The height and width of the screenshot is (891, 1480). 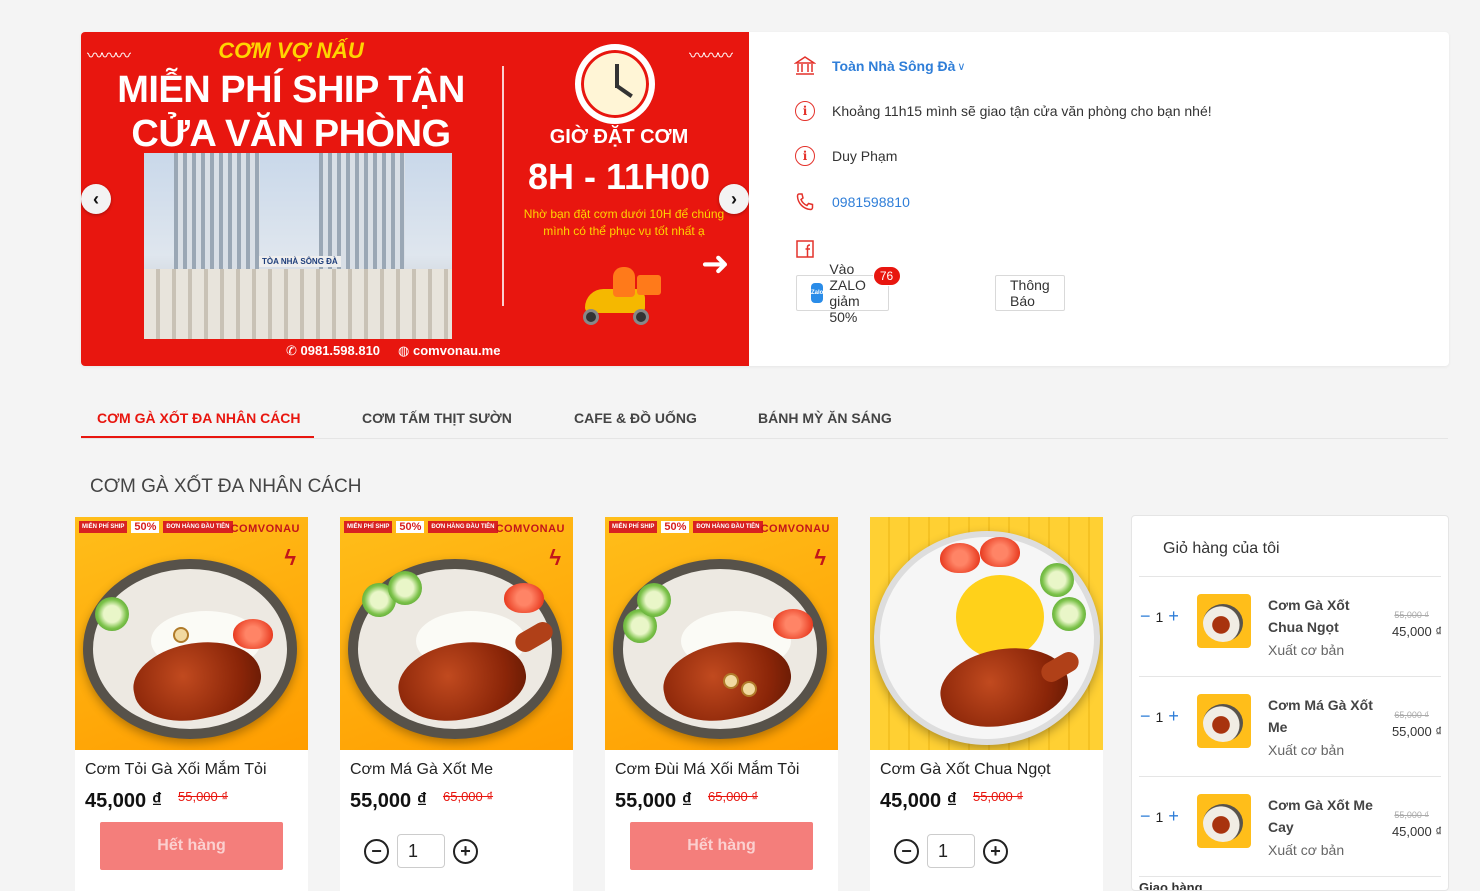 I want to click on cart-item-name: Cơm Gà Xốt Chua Ngọt, so click(x=1309, y=616).